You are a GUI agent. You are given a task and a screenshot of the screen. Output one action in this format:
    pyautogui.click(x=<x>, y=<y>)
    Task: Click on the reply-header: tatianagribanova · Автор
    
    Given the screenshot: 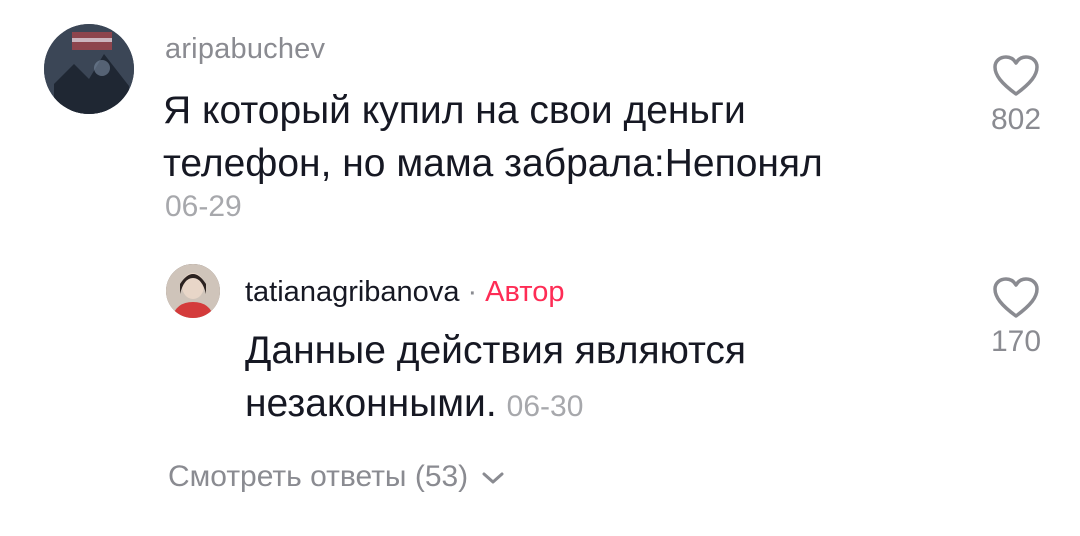 What is the action you would take?
    pyautogui.click(x=404, y=292)
    